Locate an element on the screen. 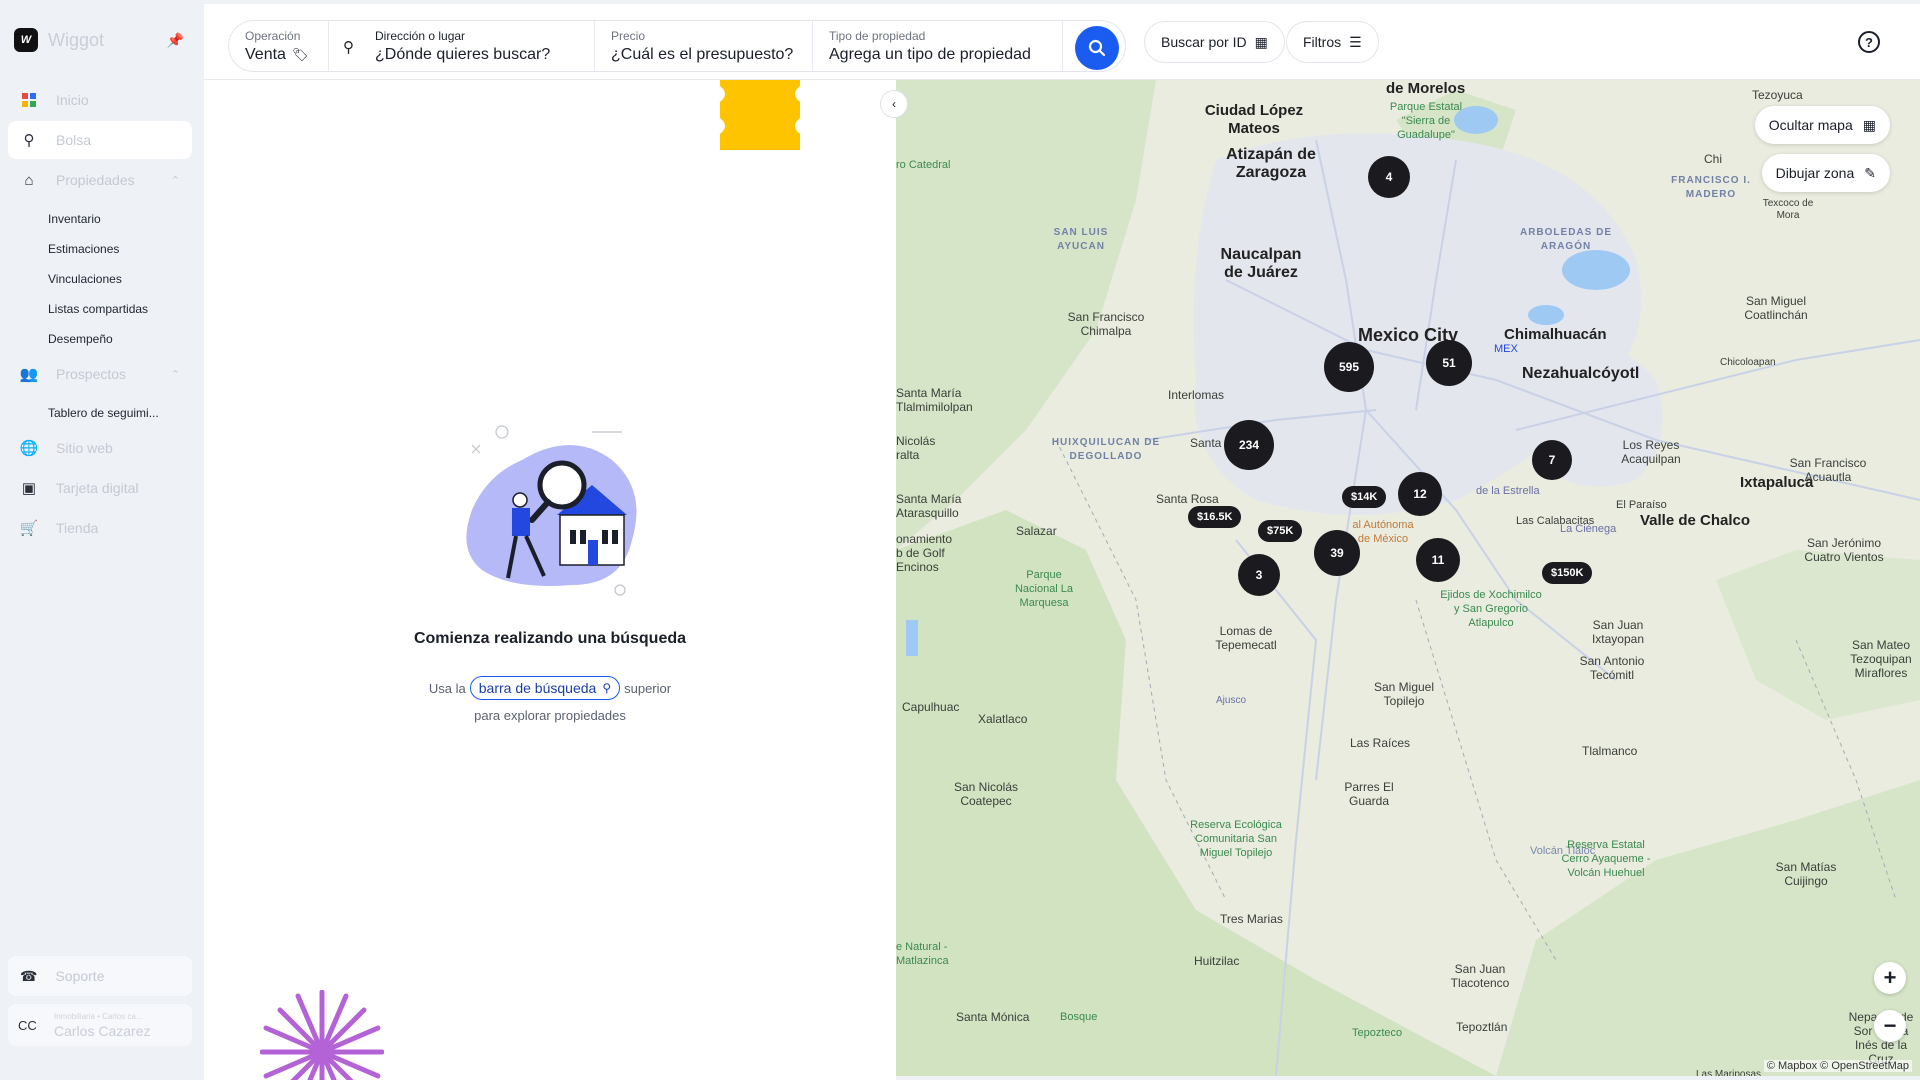  sidebar-item-prospectos: 👥 Prospectos ⌃ is located at coordinates (100, 374).